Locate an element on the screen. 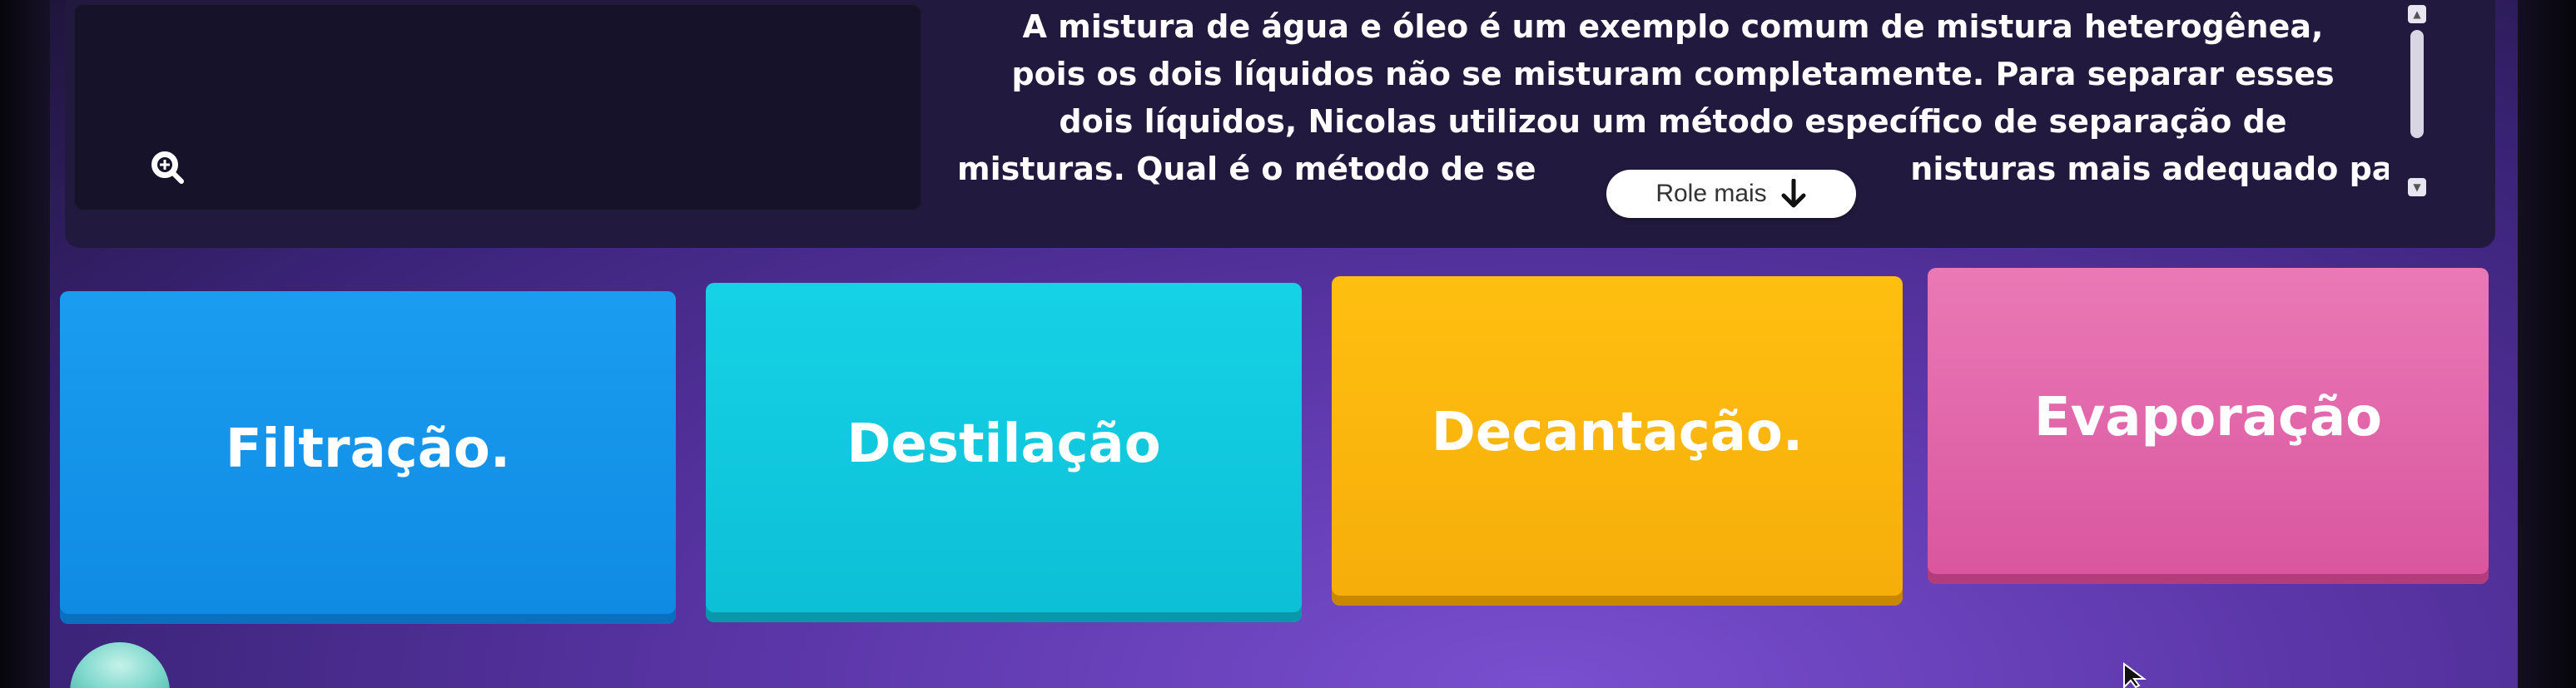 Image resolution: width=2576 pixels, height=688 pixels. arrow-down-icon is located at coordinates (1793, 193).